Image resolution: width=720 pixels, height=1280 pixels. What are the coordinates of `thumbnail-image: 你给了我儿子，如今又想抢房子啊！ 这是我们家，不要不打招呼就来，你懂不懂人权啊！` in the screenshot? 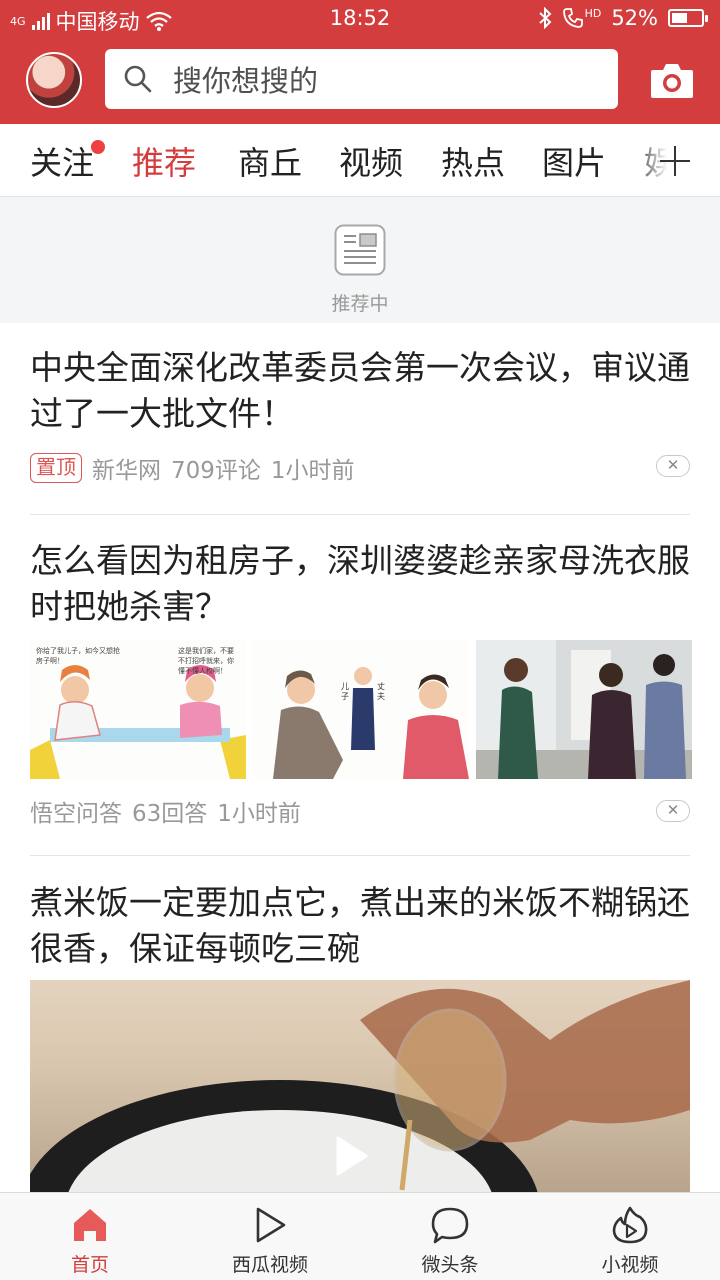 It's located at (138, 709).